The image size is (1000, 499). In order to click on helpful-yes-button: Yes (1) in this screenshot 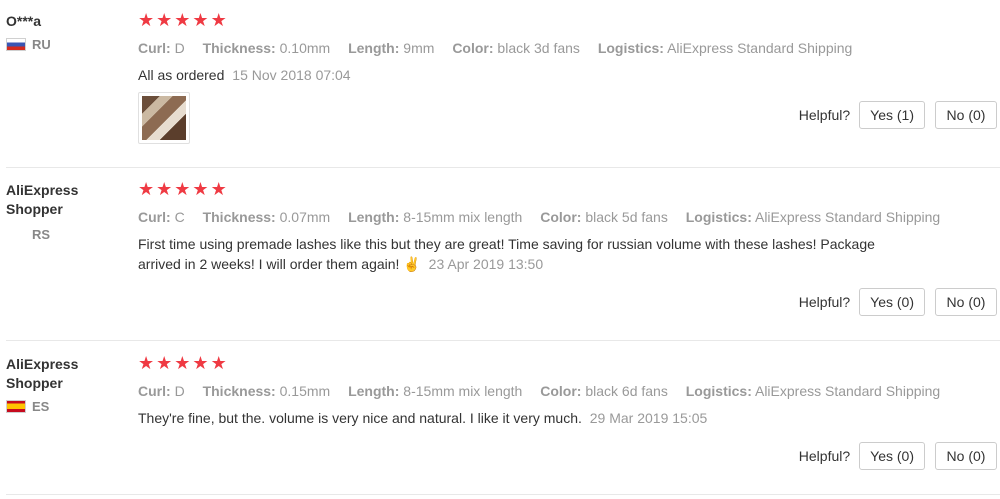, I will do `click(892, 115)`.